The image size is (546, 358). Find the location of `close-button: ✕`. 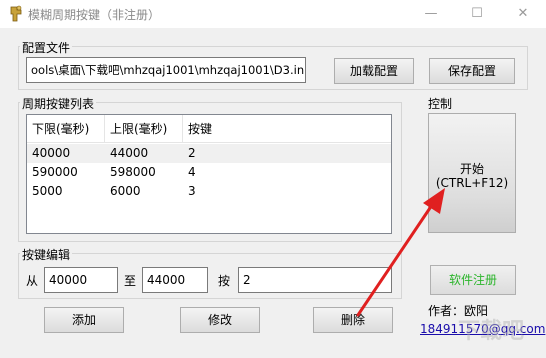

close-button: ✕ is located at coordinates (523, 14).